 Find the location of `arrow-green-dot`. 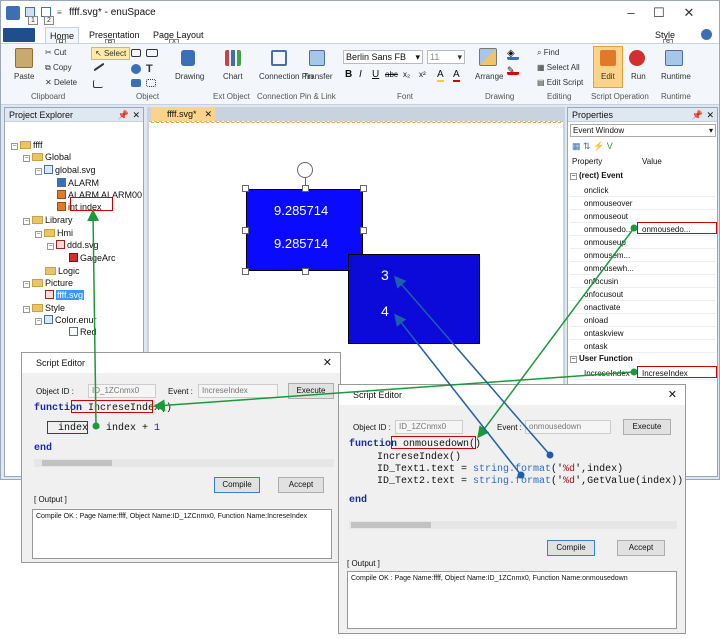

arrow-green-dot is located at coordinates (634, 228).